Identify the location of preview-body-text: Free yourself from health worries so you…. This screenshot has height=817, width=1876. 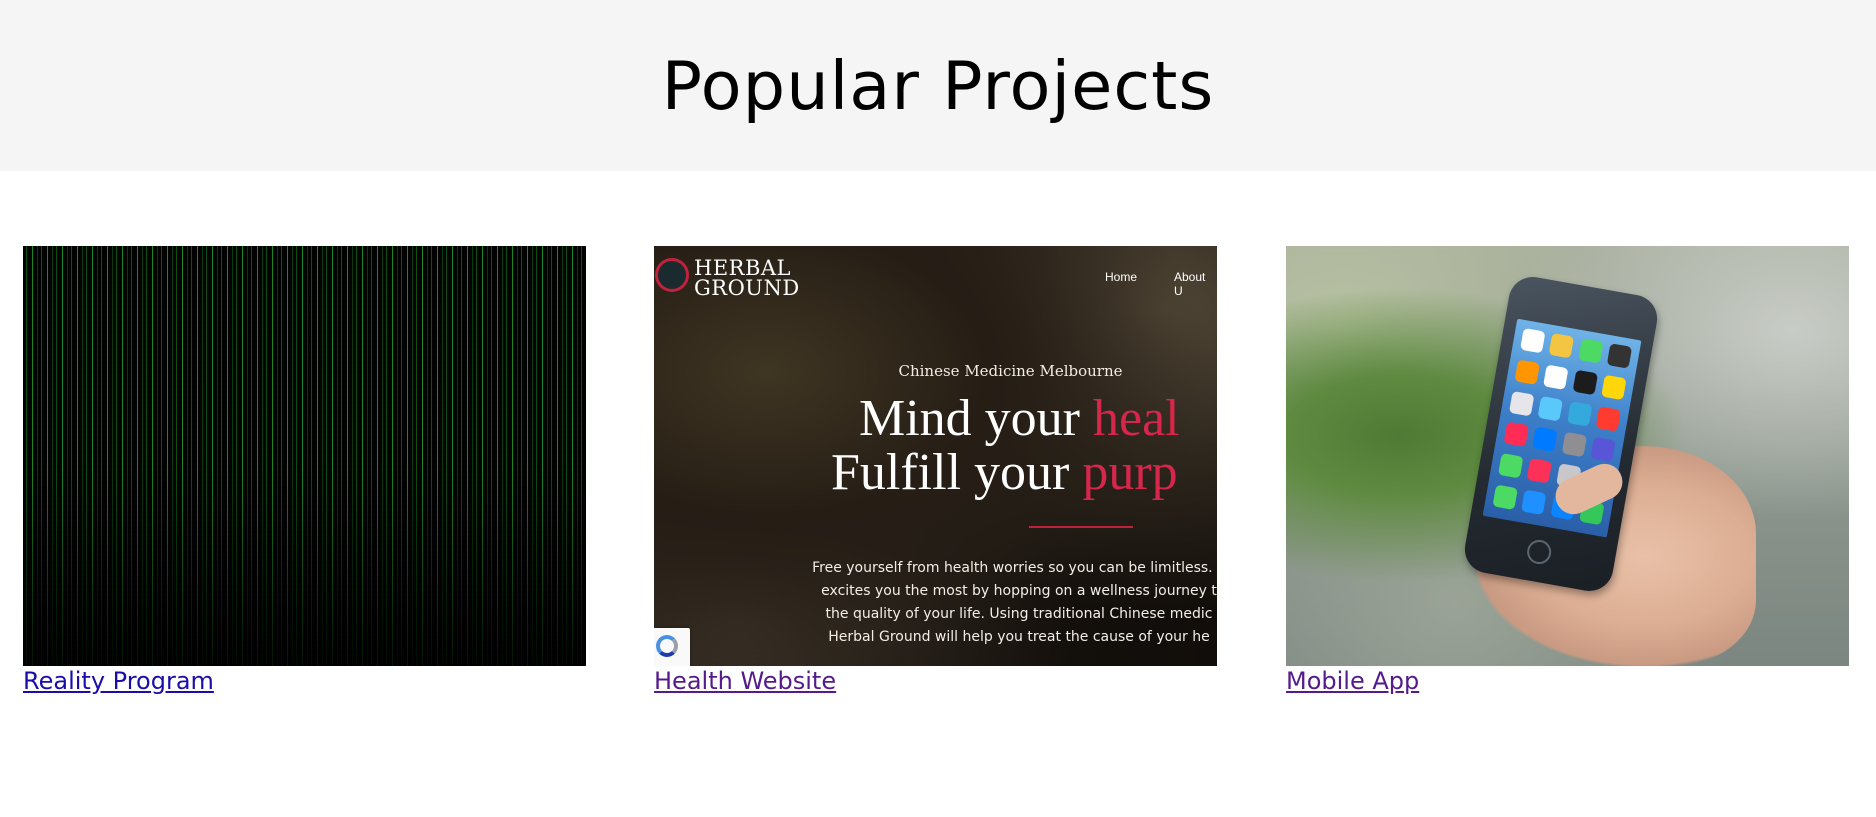
(1010, 603).